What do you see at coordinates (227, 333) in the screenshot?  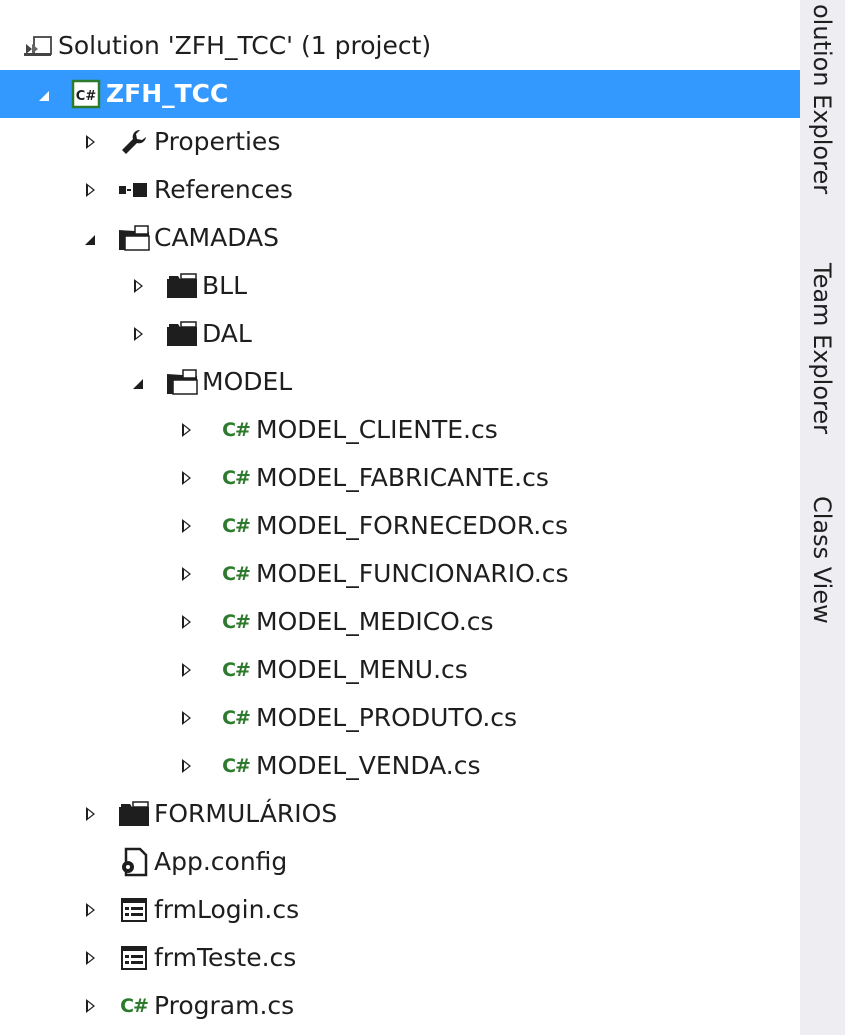 I see `tree-item-label: DAL` at bounding box center [227, 333].